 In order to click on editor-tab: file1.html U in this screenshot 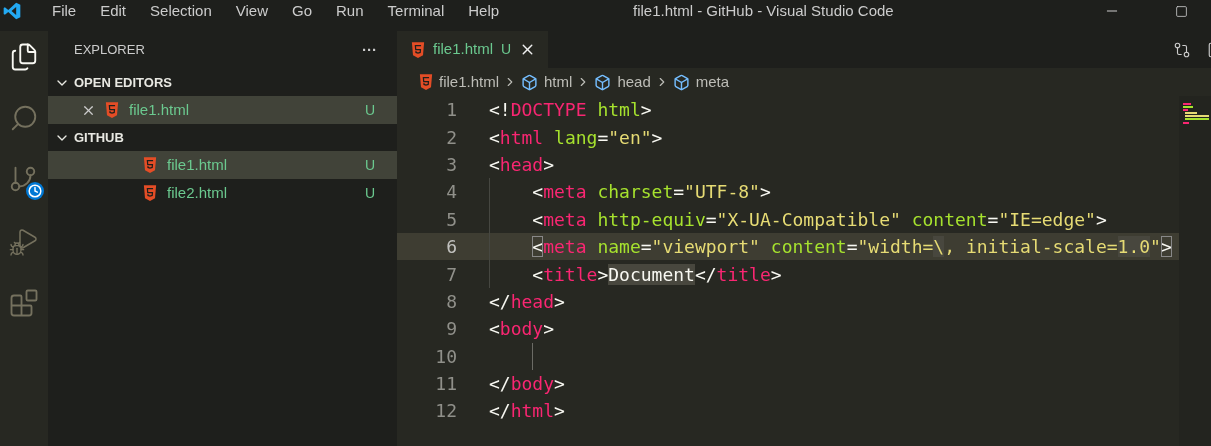, I will do `click(473, 49)`.